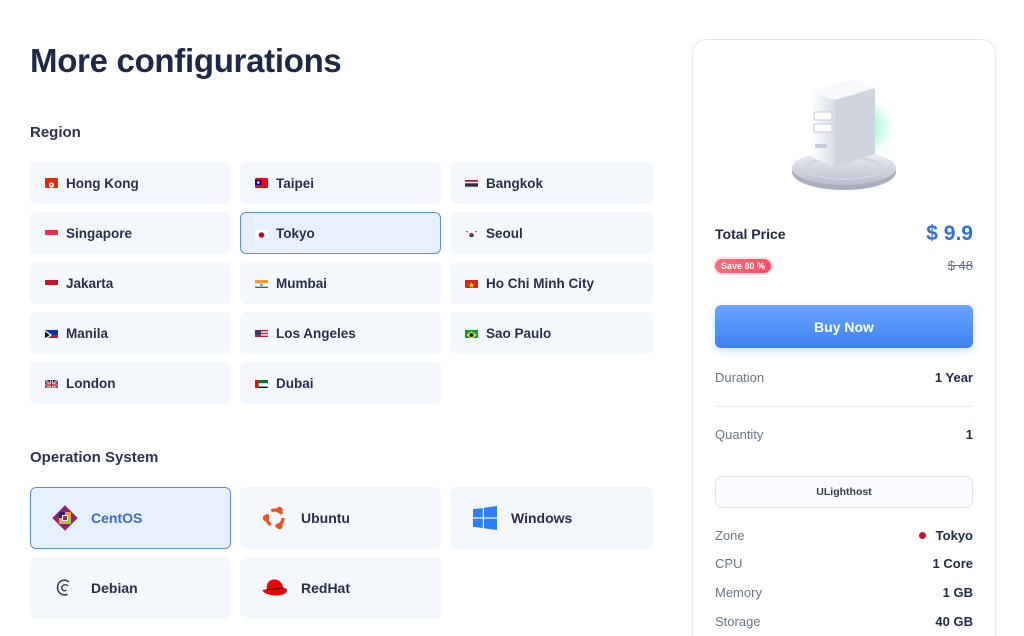 This screenshot has width=1024, height=636. I want to click on region-option-taipei: Taipei, so click(340, 183).